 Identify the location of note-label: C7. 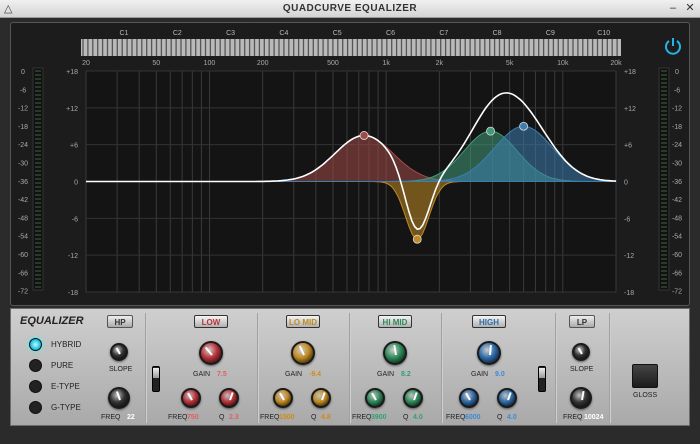
(443, 33).